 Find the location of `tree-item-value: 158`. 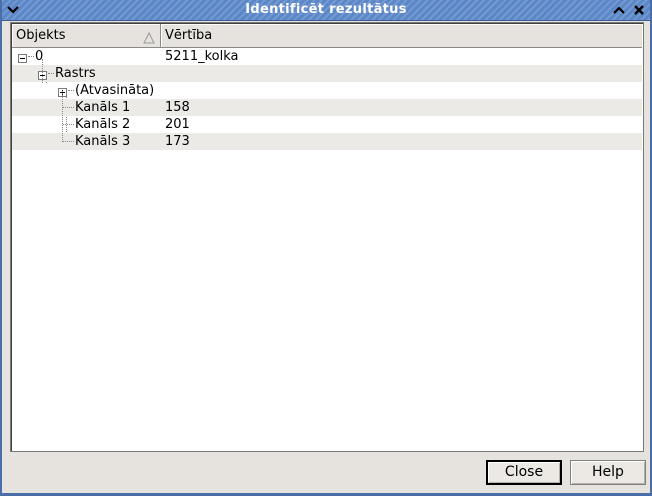

tree-item-value: 158 is located at coordinates (177, 107).